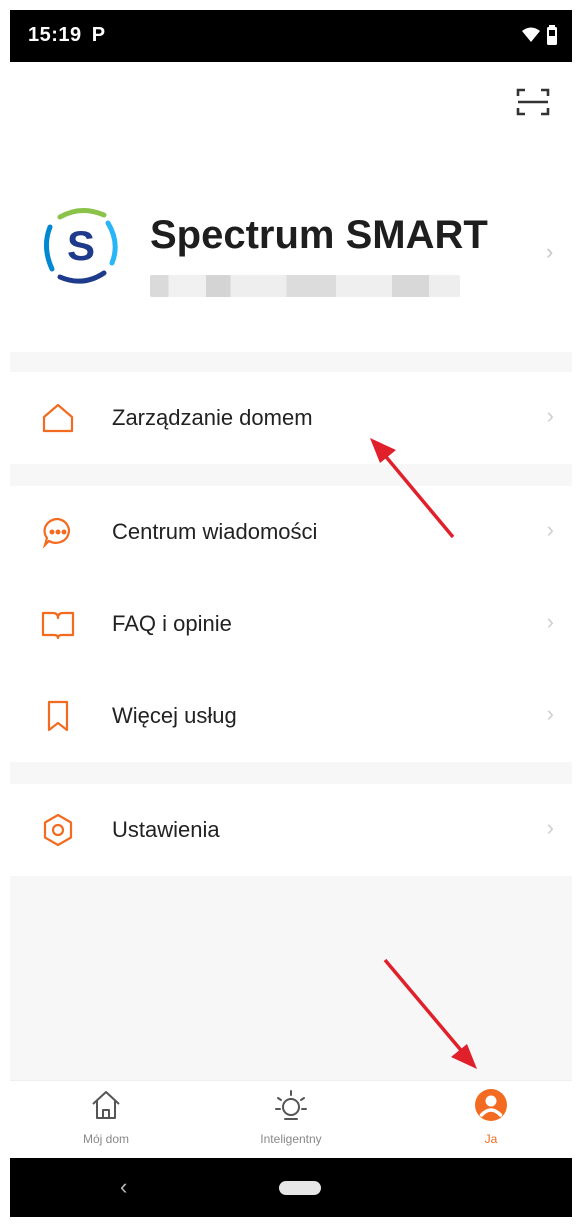  I want to click on menu-item-message-center: Centrum wiadomości ›, so click(291, 532).